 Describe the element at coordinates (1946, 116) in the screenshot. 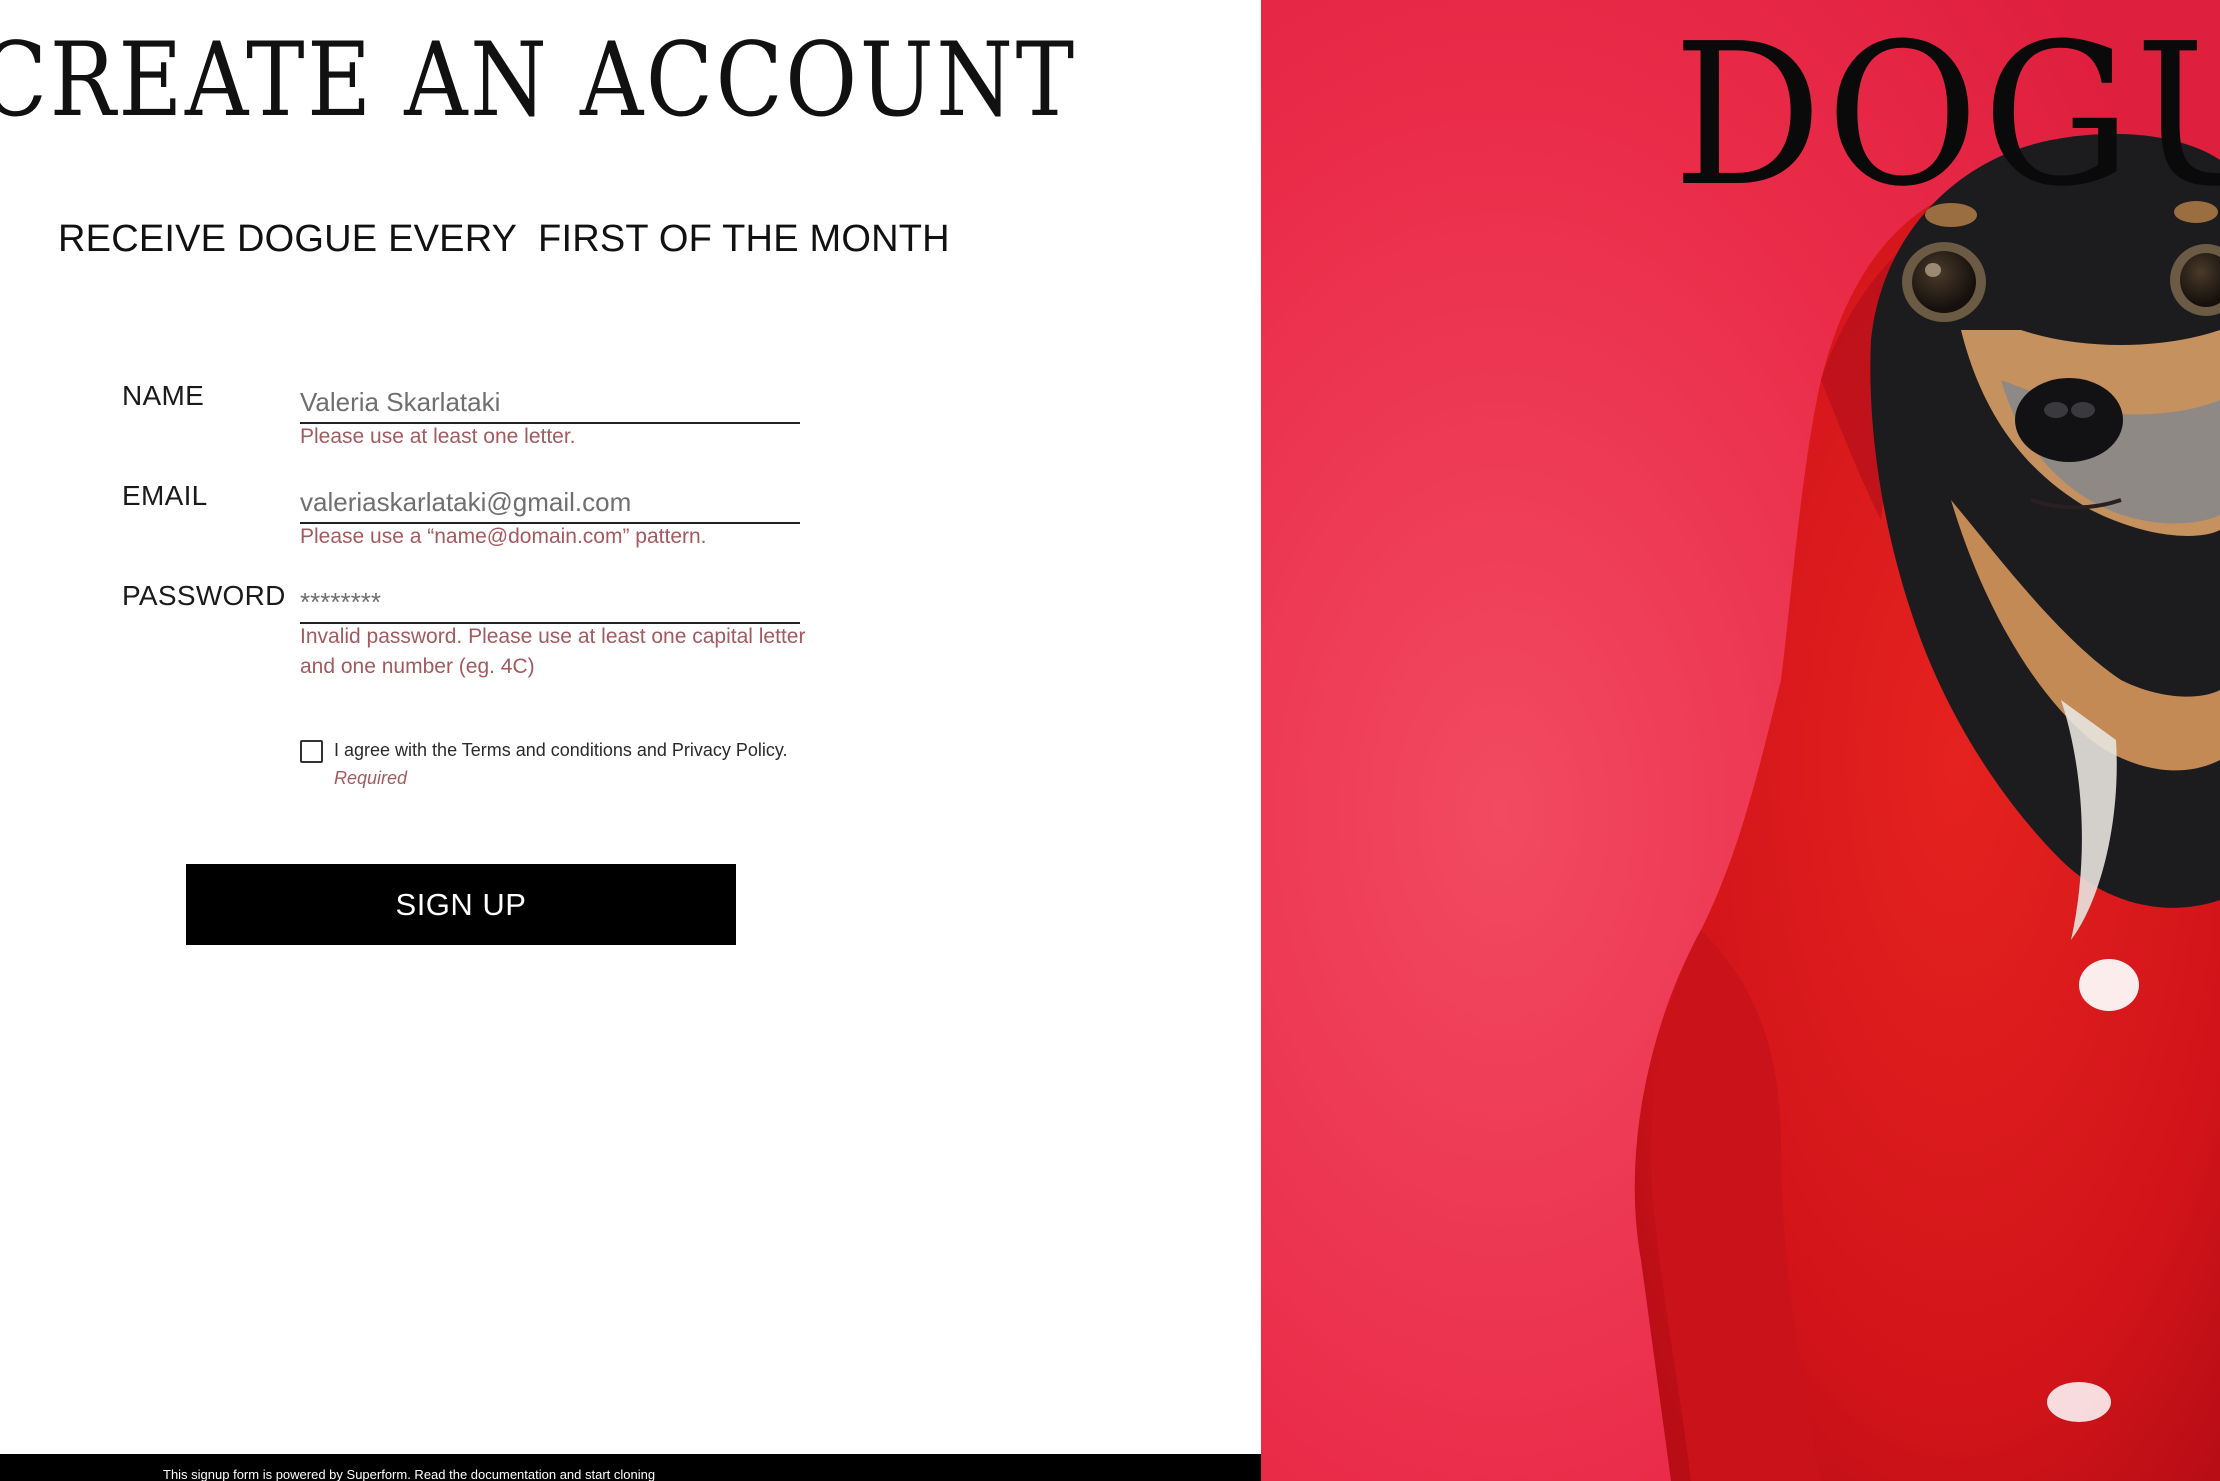

I see `dogue-logo: DOGUE` at that location.